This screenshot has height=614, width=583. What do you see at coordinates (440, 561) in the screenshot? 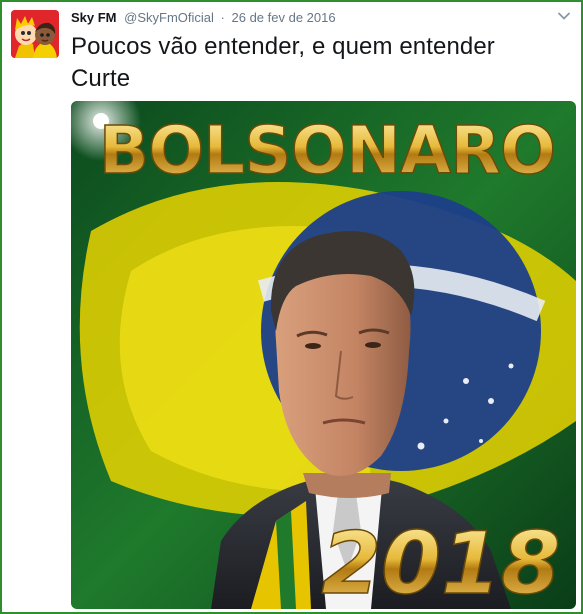
I see `poster-year: 2018` at bounding box center [440, 561].